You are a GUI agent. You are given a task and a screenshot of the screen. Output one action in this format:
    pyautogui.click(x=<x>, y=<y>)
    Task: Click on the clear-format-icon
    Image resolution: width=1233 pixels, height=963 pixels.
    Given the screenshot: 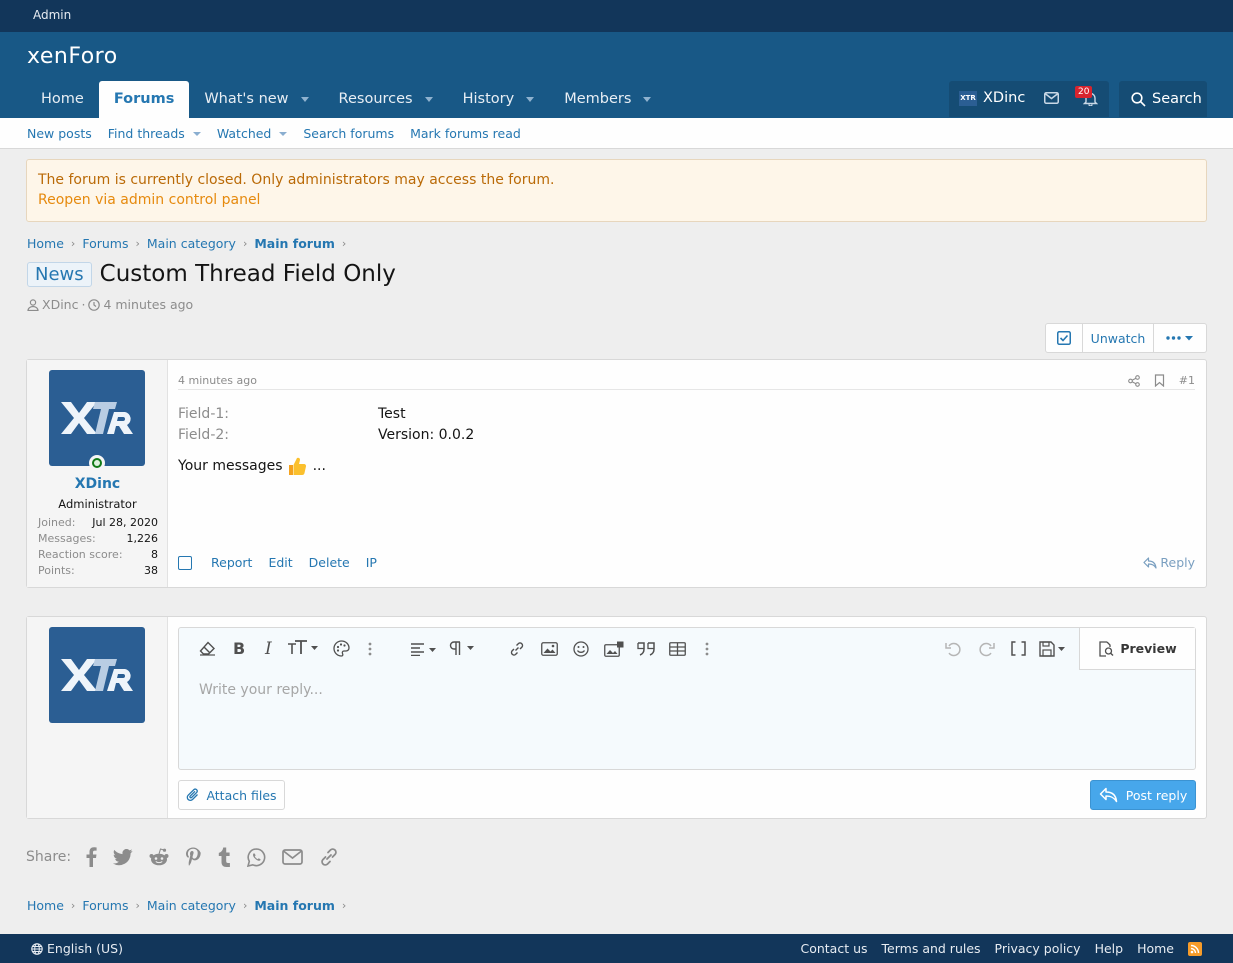 What is the action you would take?
    pyautogui.click(x=207, y=648)
    